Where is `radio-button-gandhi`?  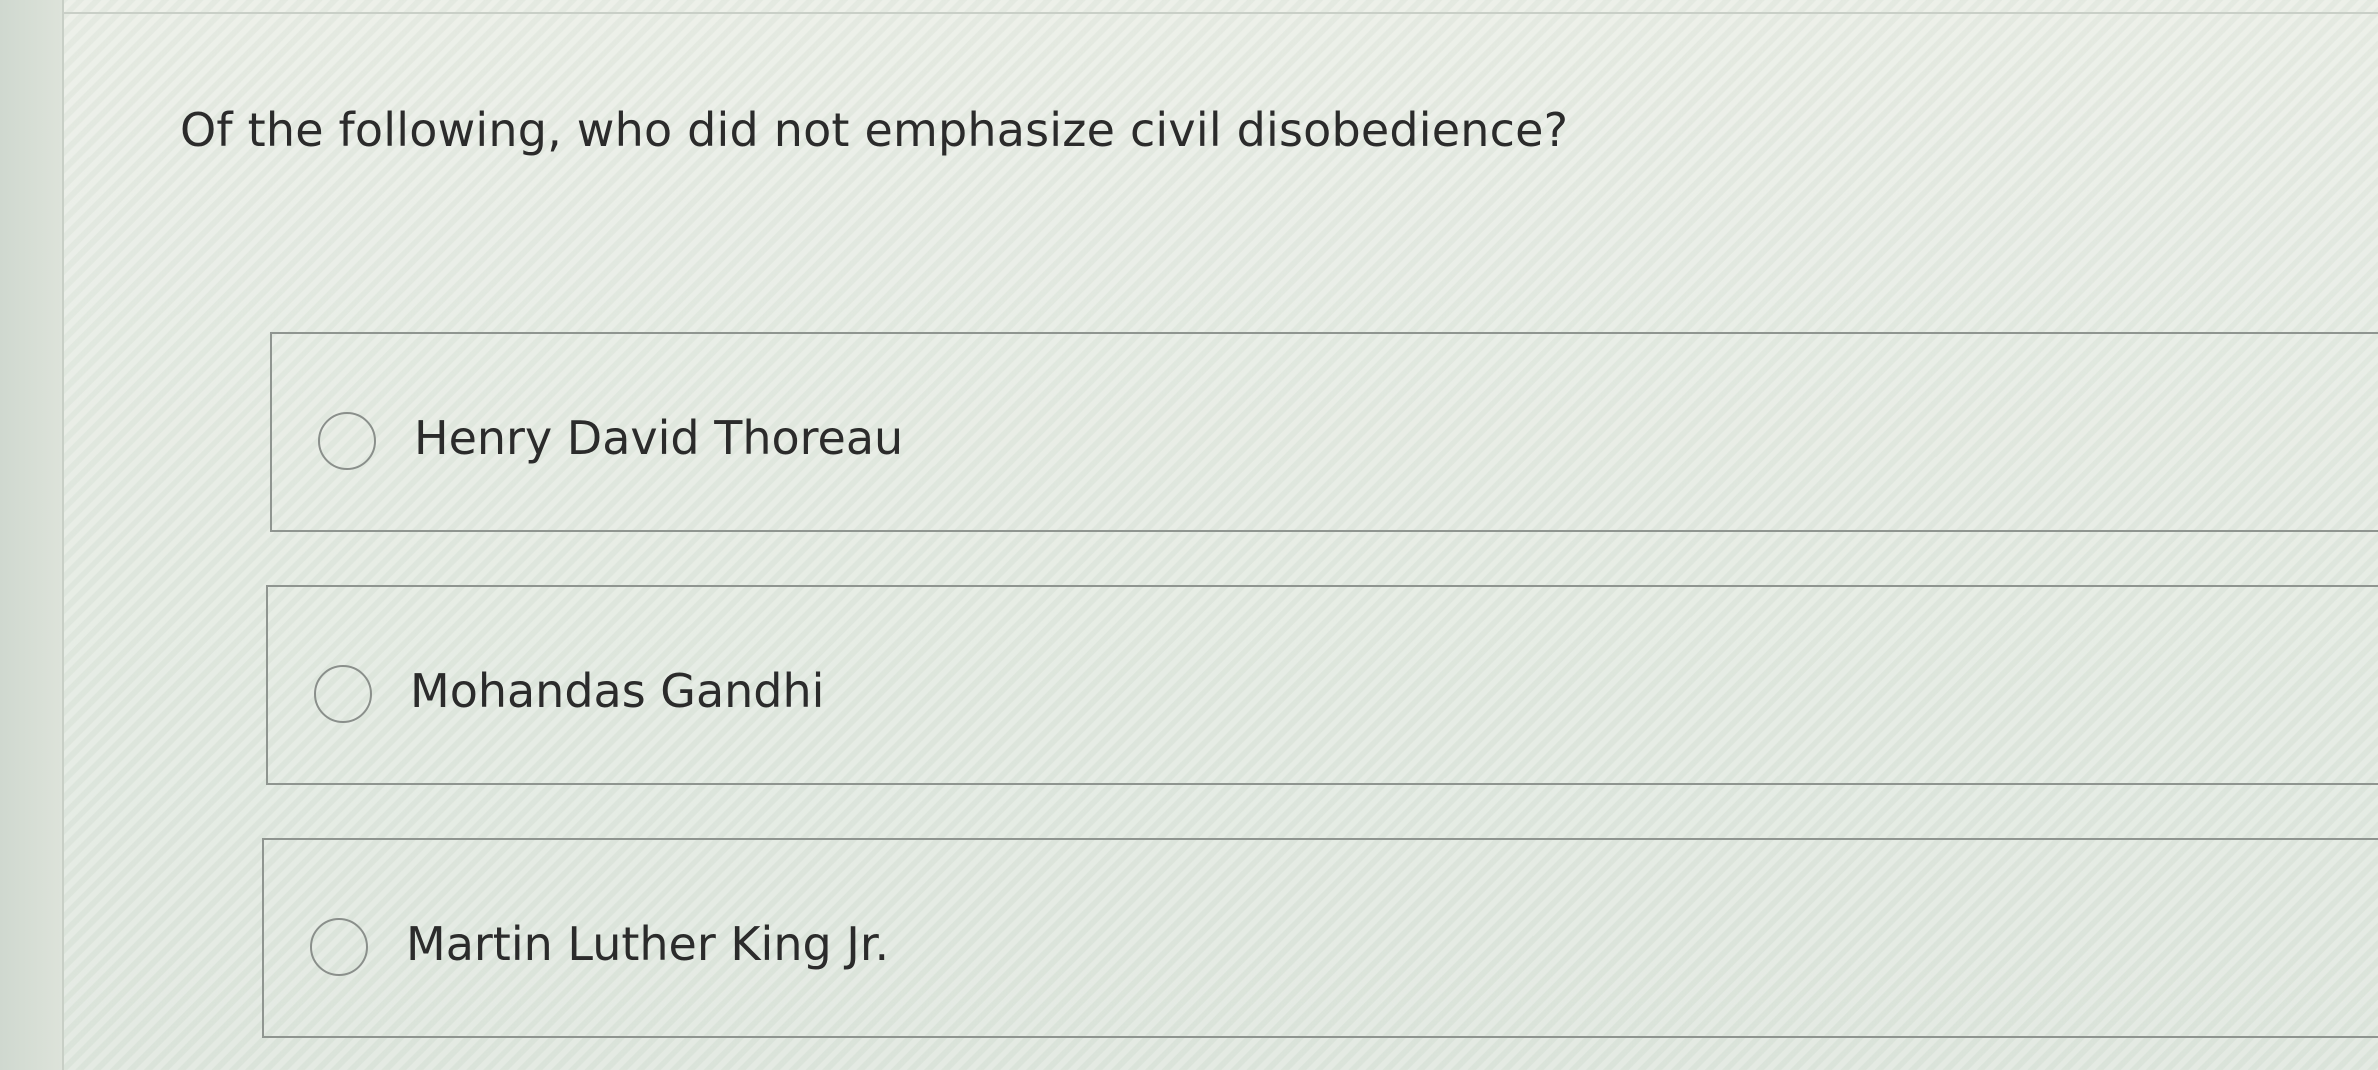
radio-button-gandhi is located at coordinates (343, 694).